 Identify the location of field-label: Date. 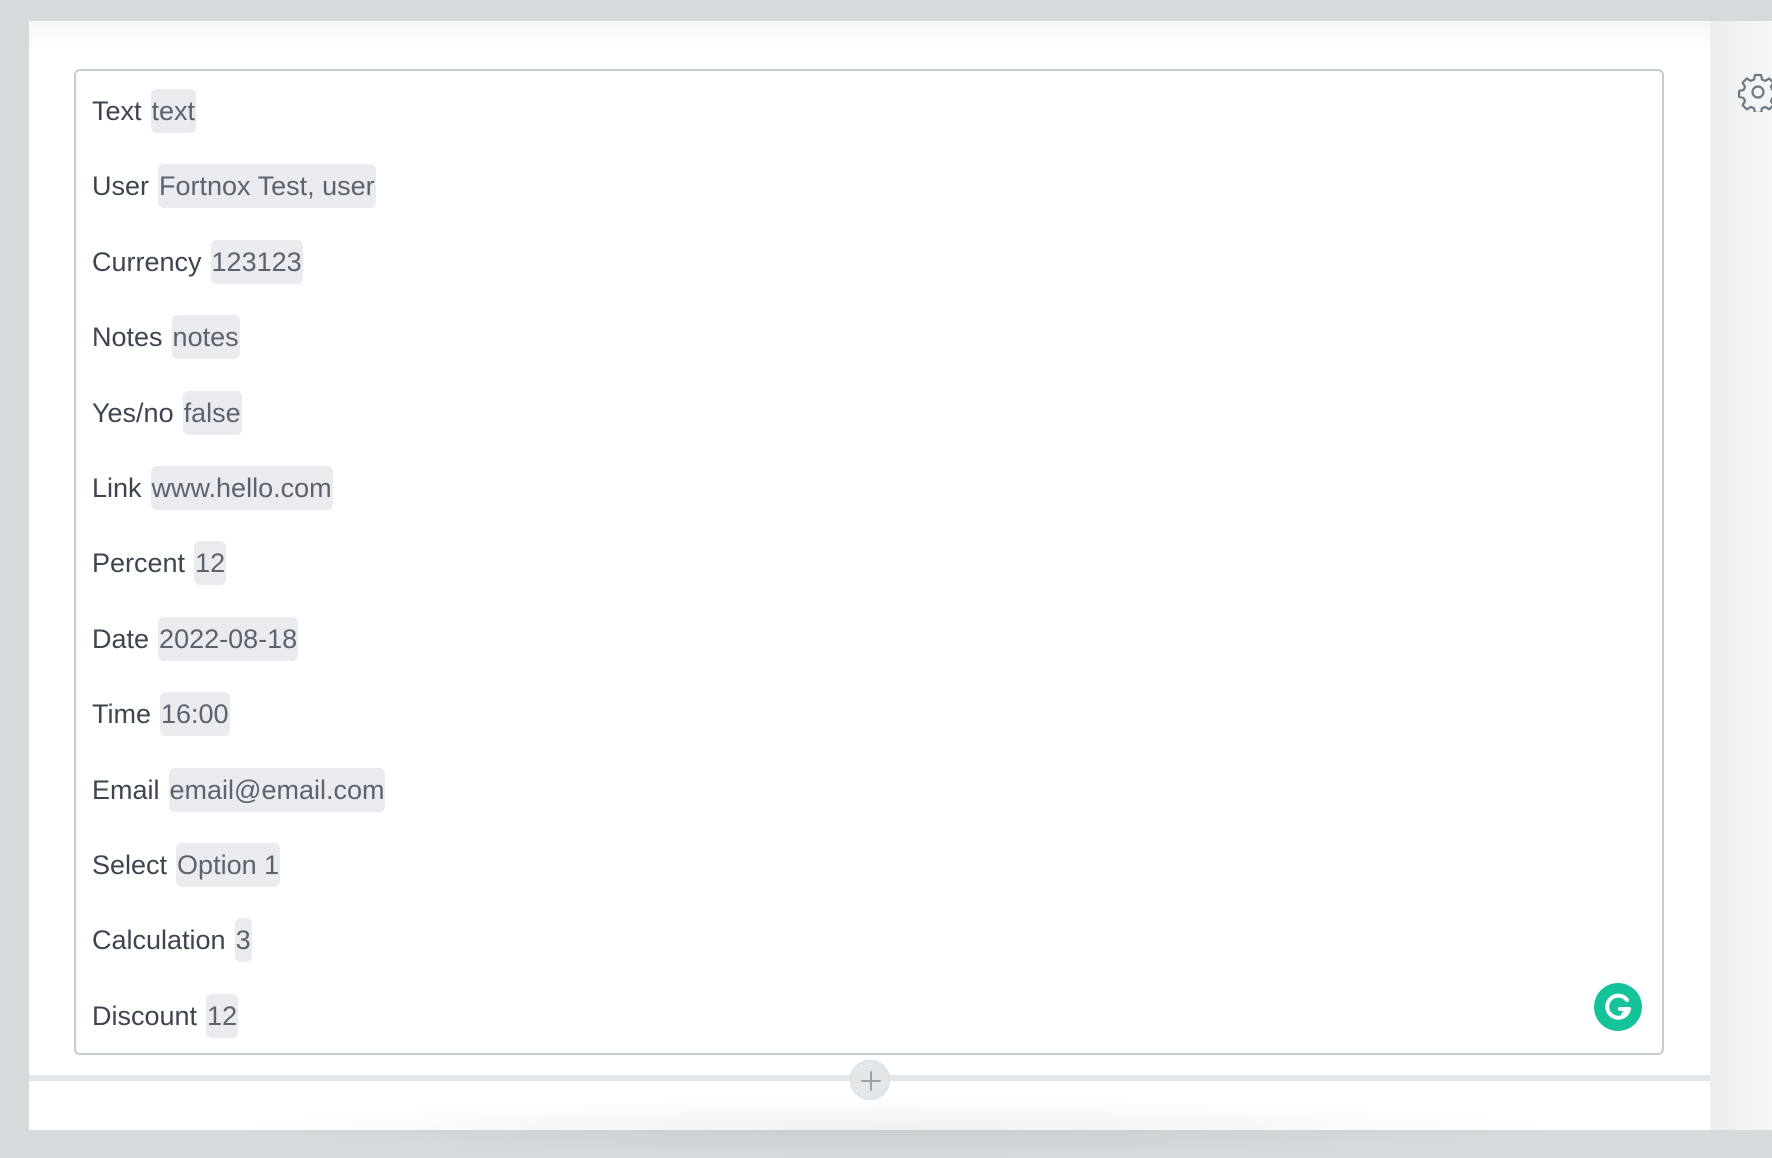
(121, 638).